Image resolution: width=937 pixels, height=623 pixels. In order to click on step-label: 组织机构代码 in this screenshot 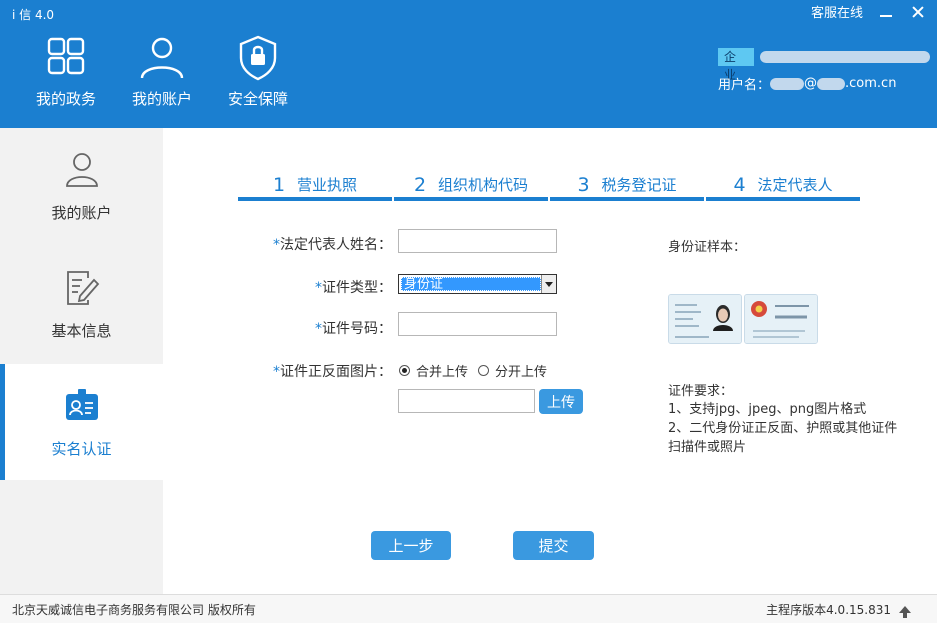, I will do `click(483, 185)`.